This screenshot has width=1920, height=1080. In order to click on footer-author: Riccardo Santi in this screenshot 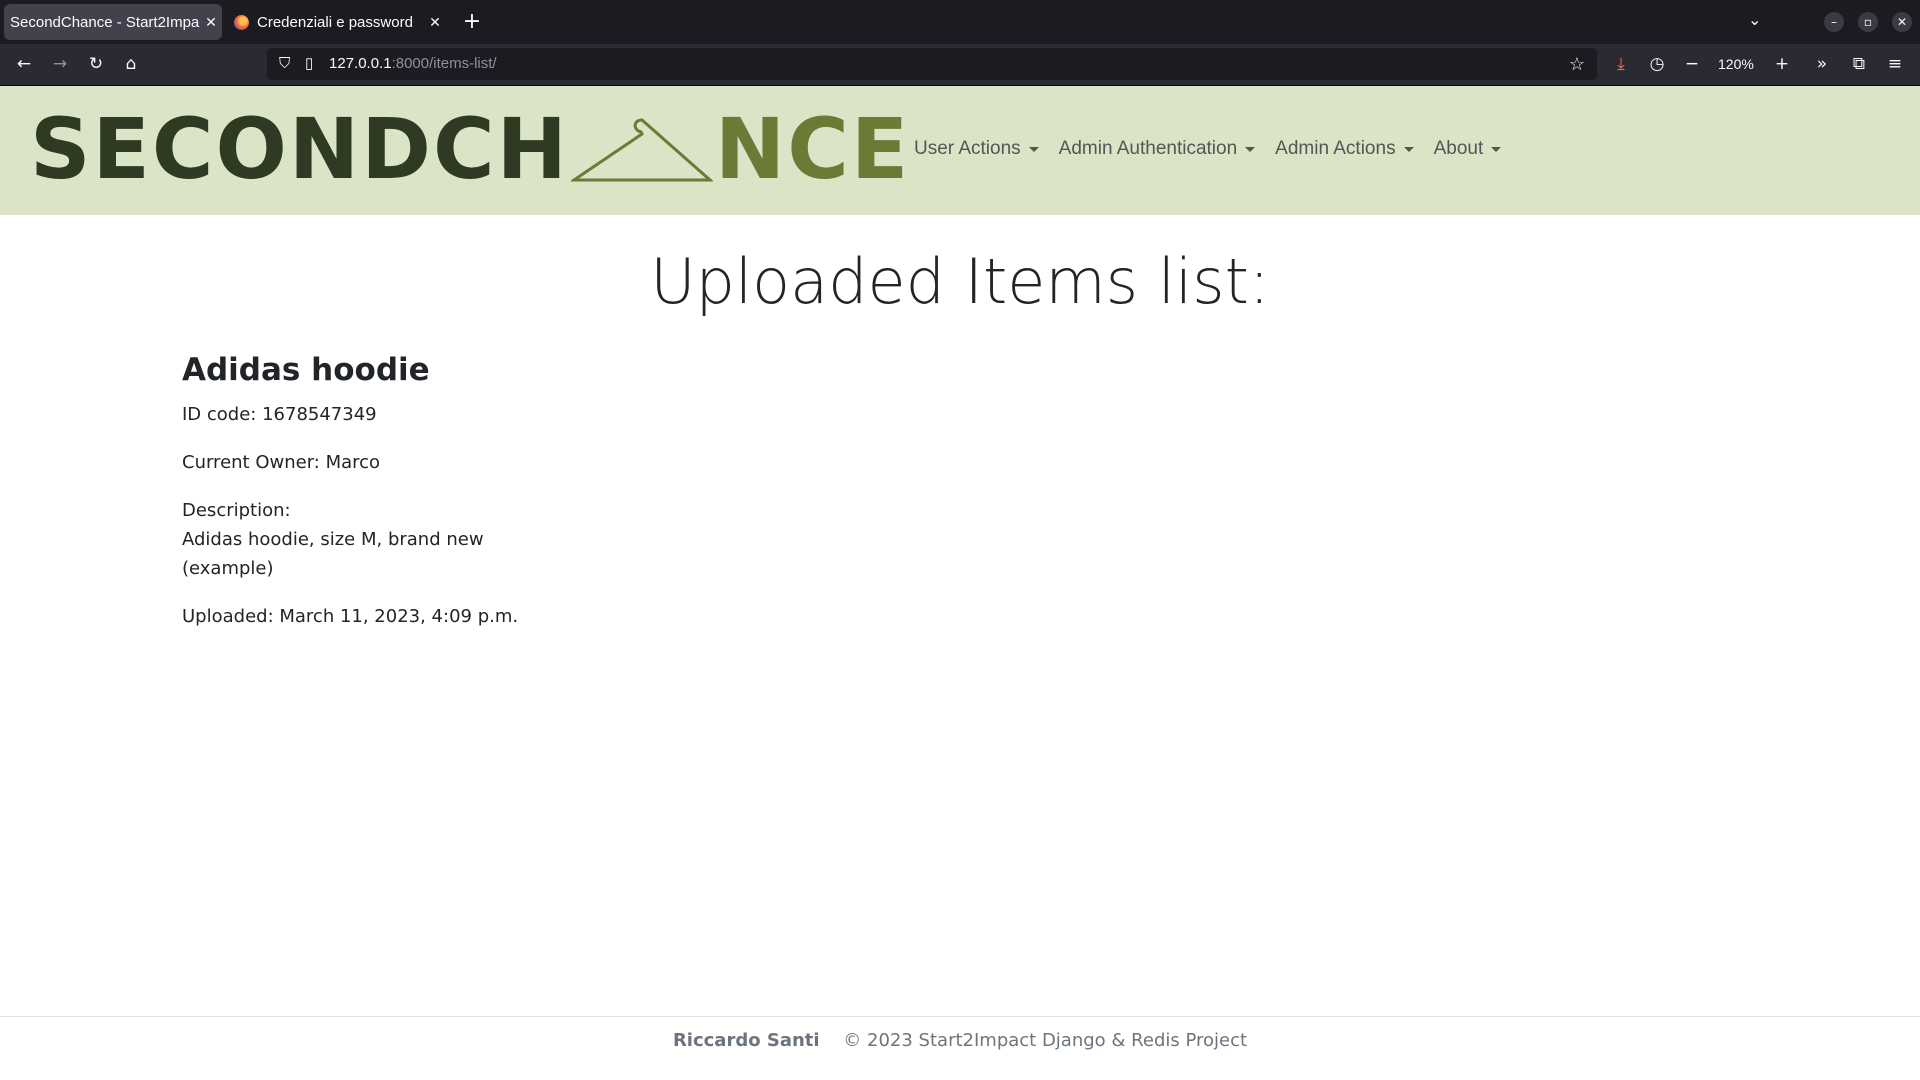, I will do `click(746, 1040)`.